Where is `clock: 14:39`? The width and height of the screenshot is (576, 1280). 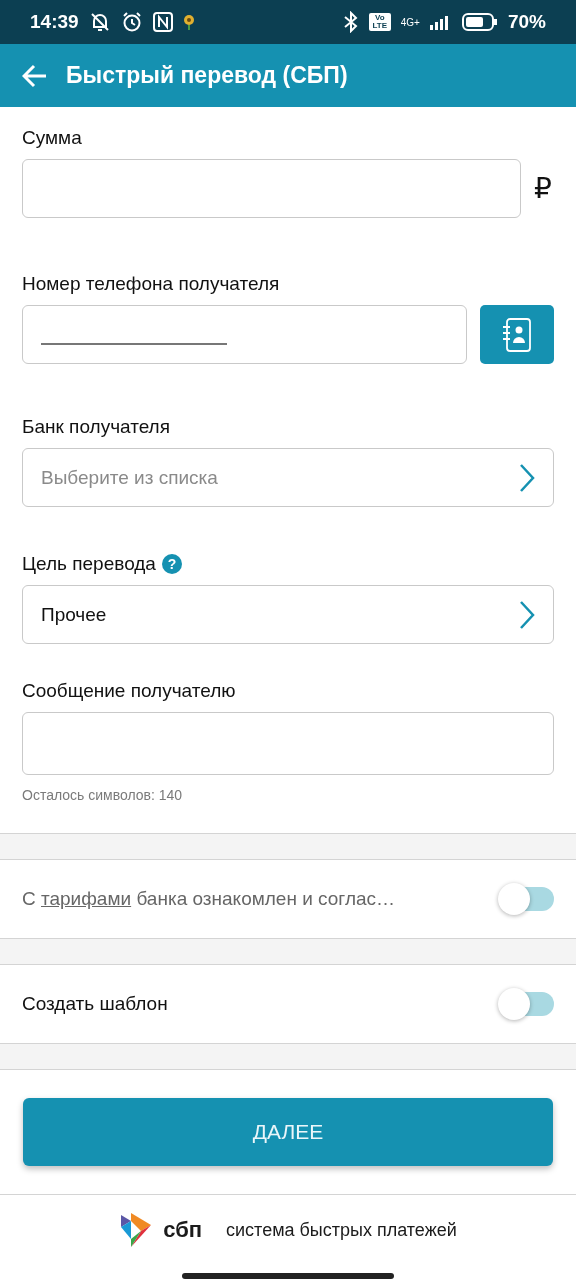
clock: 14:39 is located at coordinates (54, 22).